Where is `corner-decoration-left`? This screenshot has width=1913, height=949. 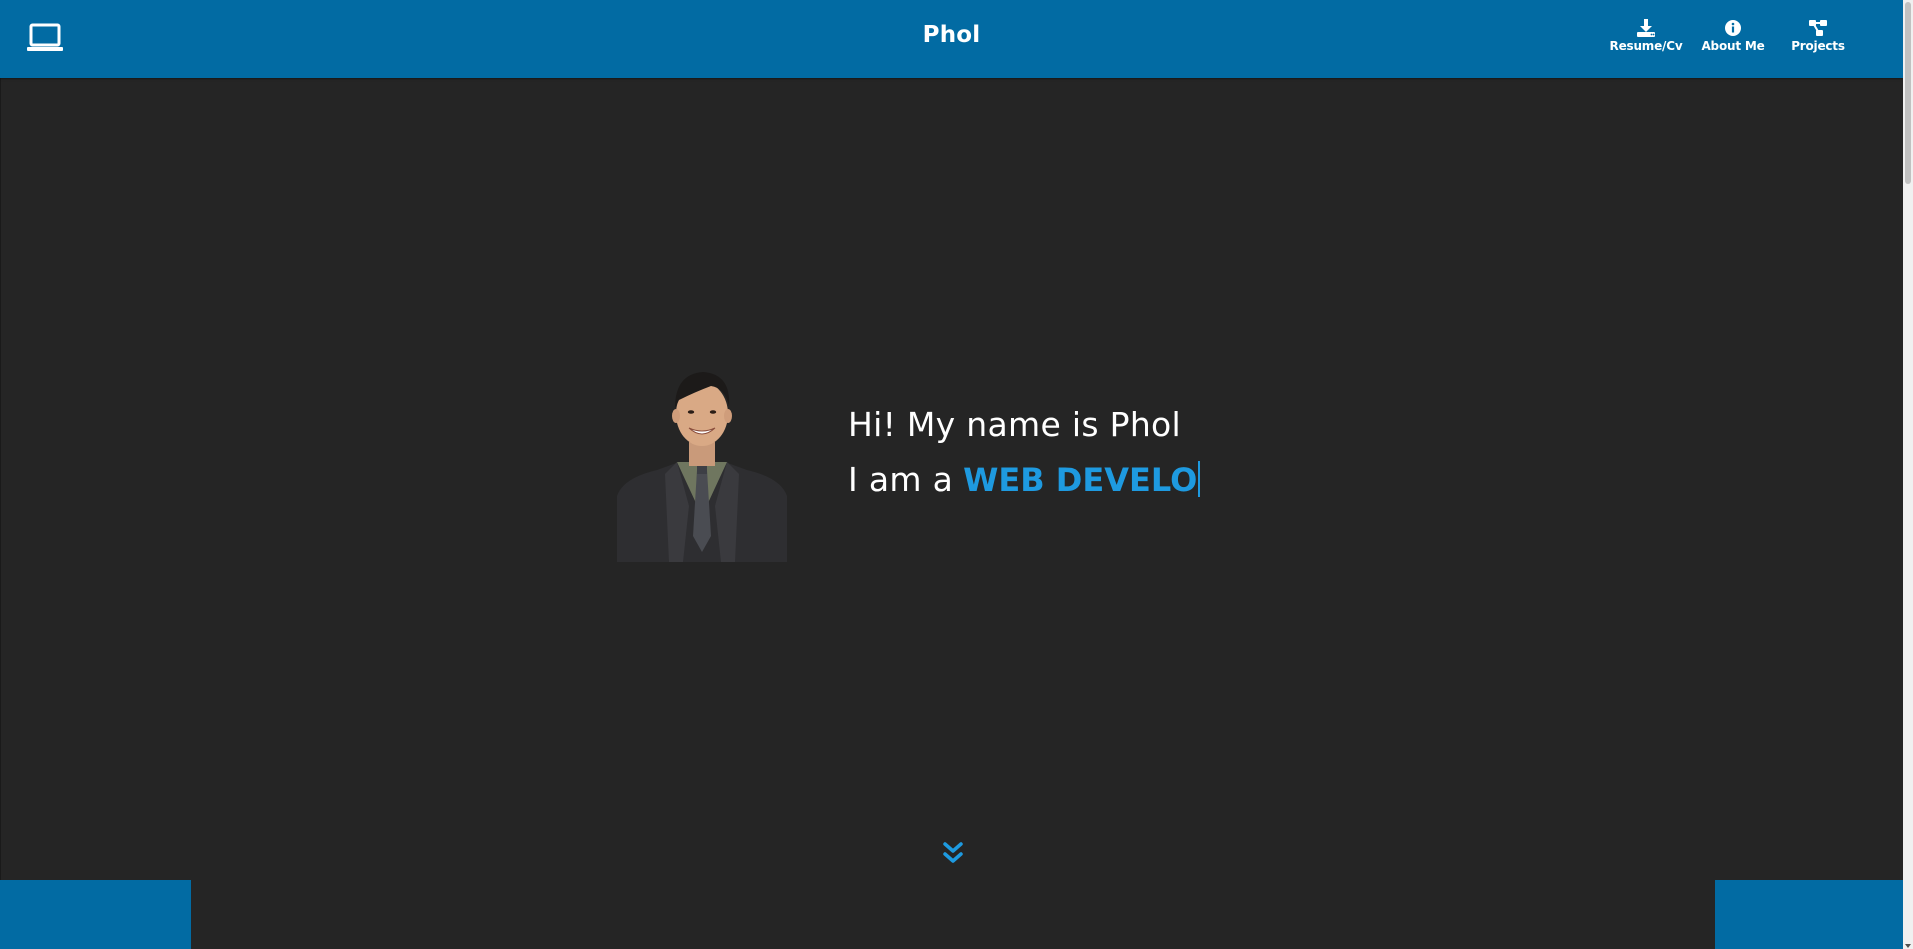 corner-decoration-left is located at coordinates (95, 914).